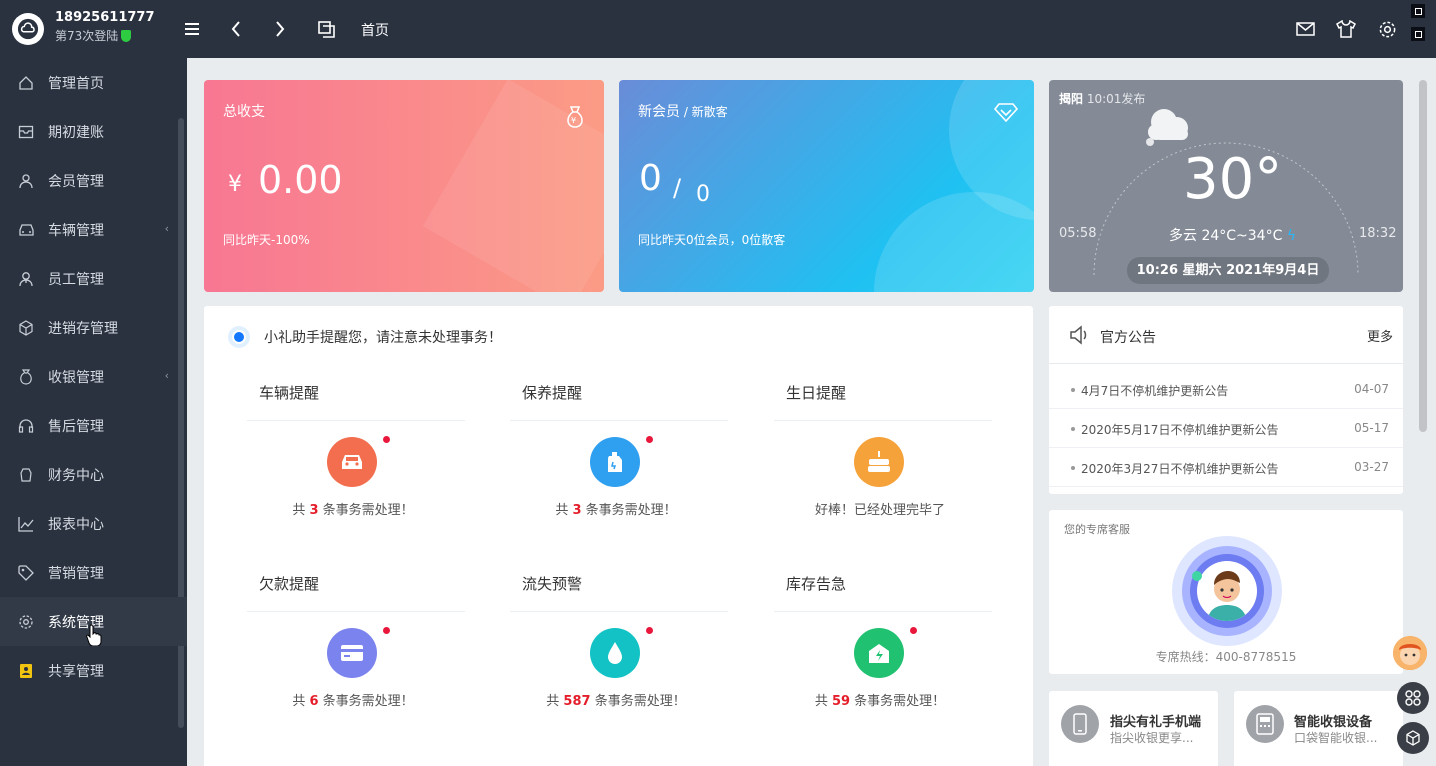  What do you see at coordinates (575, 119) in the screenshot?
I see `money-bag-icon: ¥` at bounding box center [575, 119].